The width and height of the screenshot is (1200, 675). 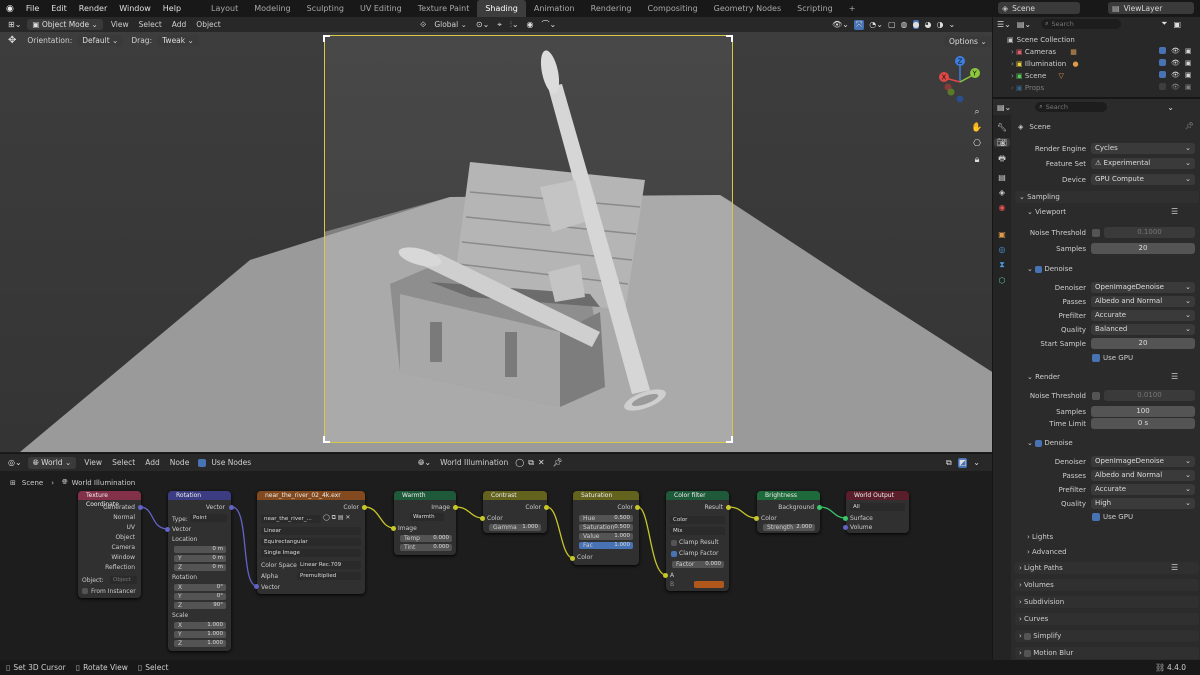 I want to click on vp-quality-dropdown: Balanced ⌄, so click(x=1143, y=329).